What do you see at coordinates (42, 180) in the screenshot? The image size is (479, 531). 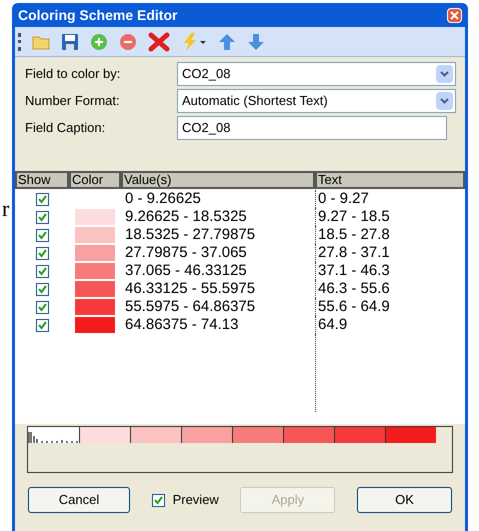 I see `column-header: Show` at bounding box center [42, 180].